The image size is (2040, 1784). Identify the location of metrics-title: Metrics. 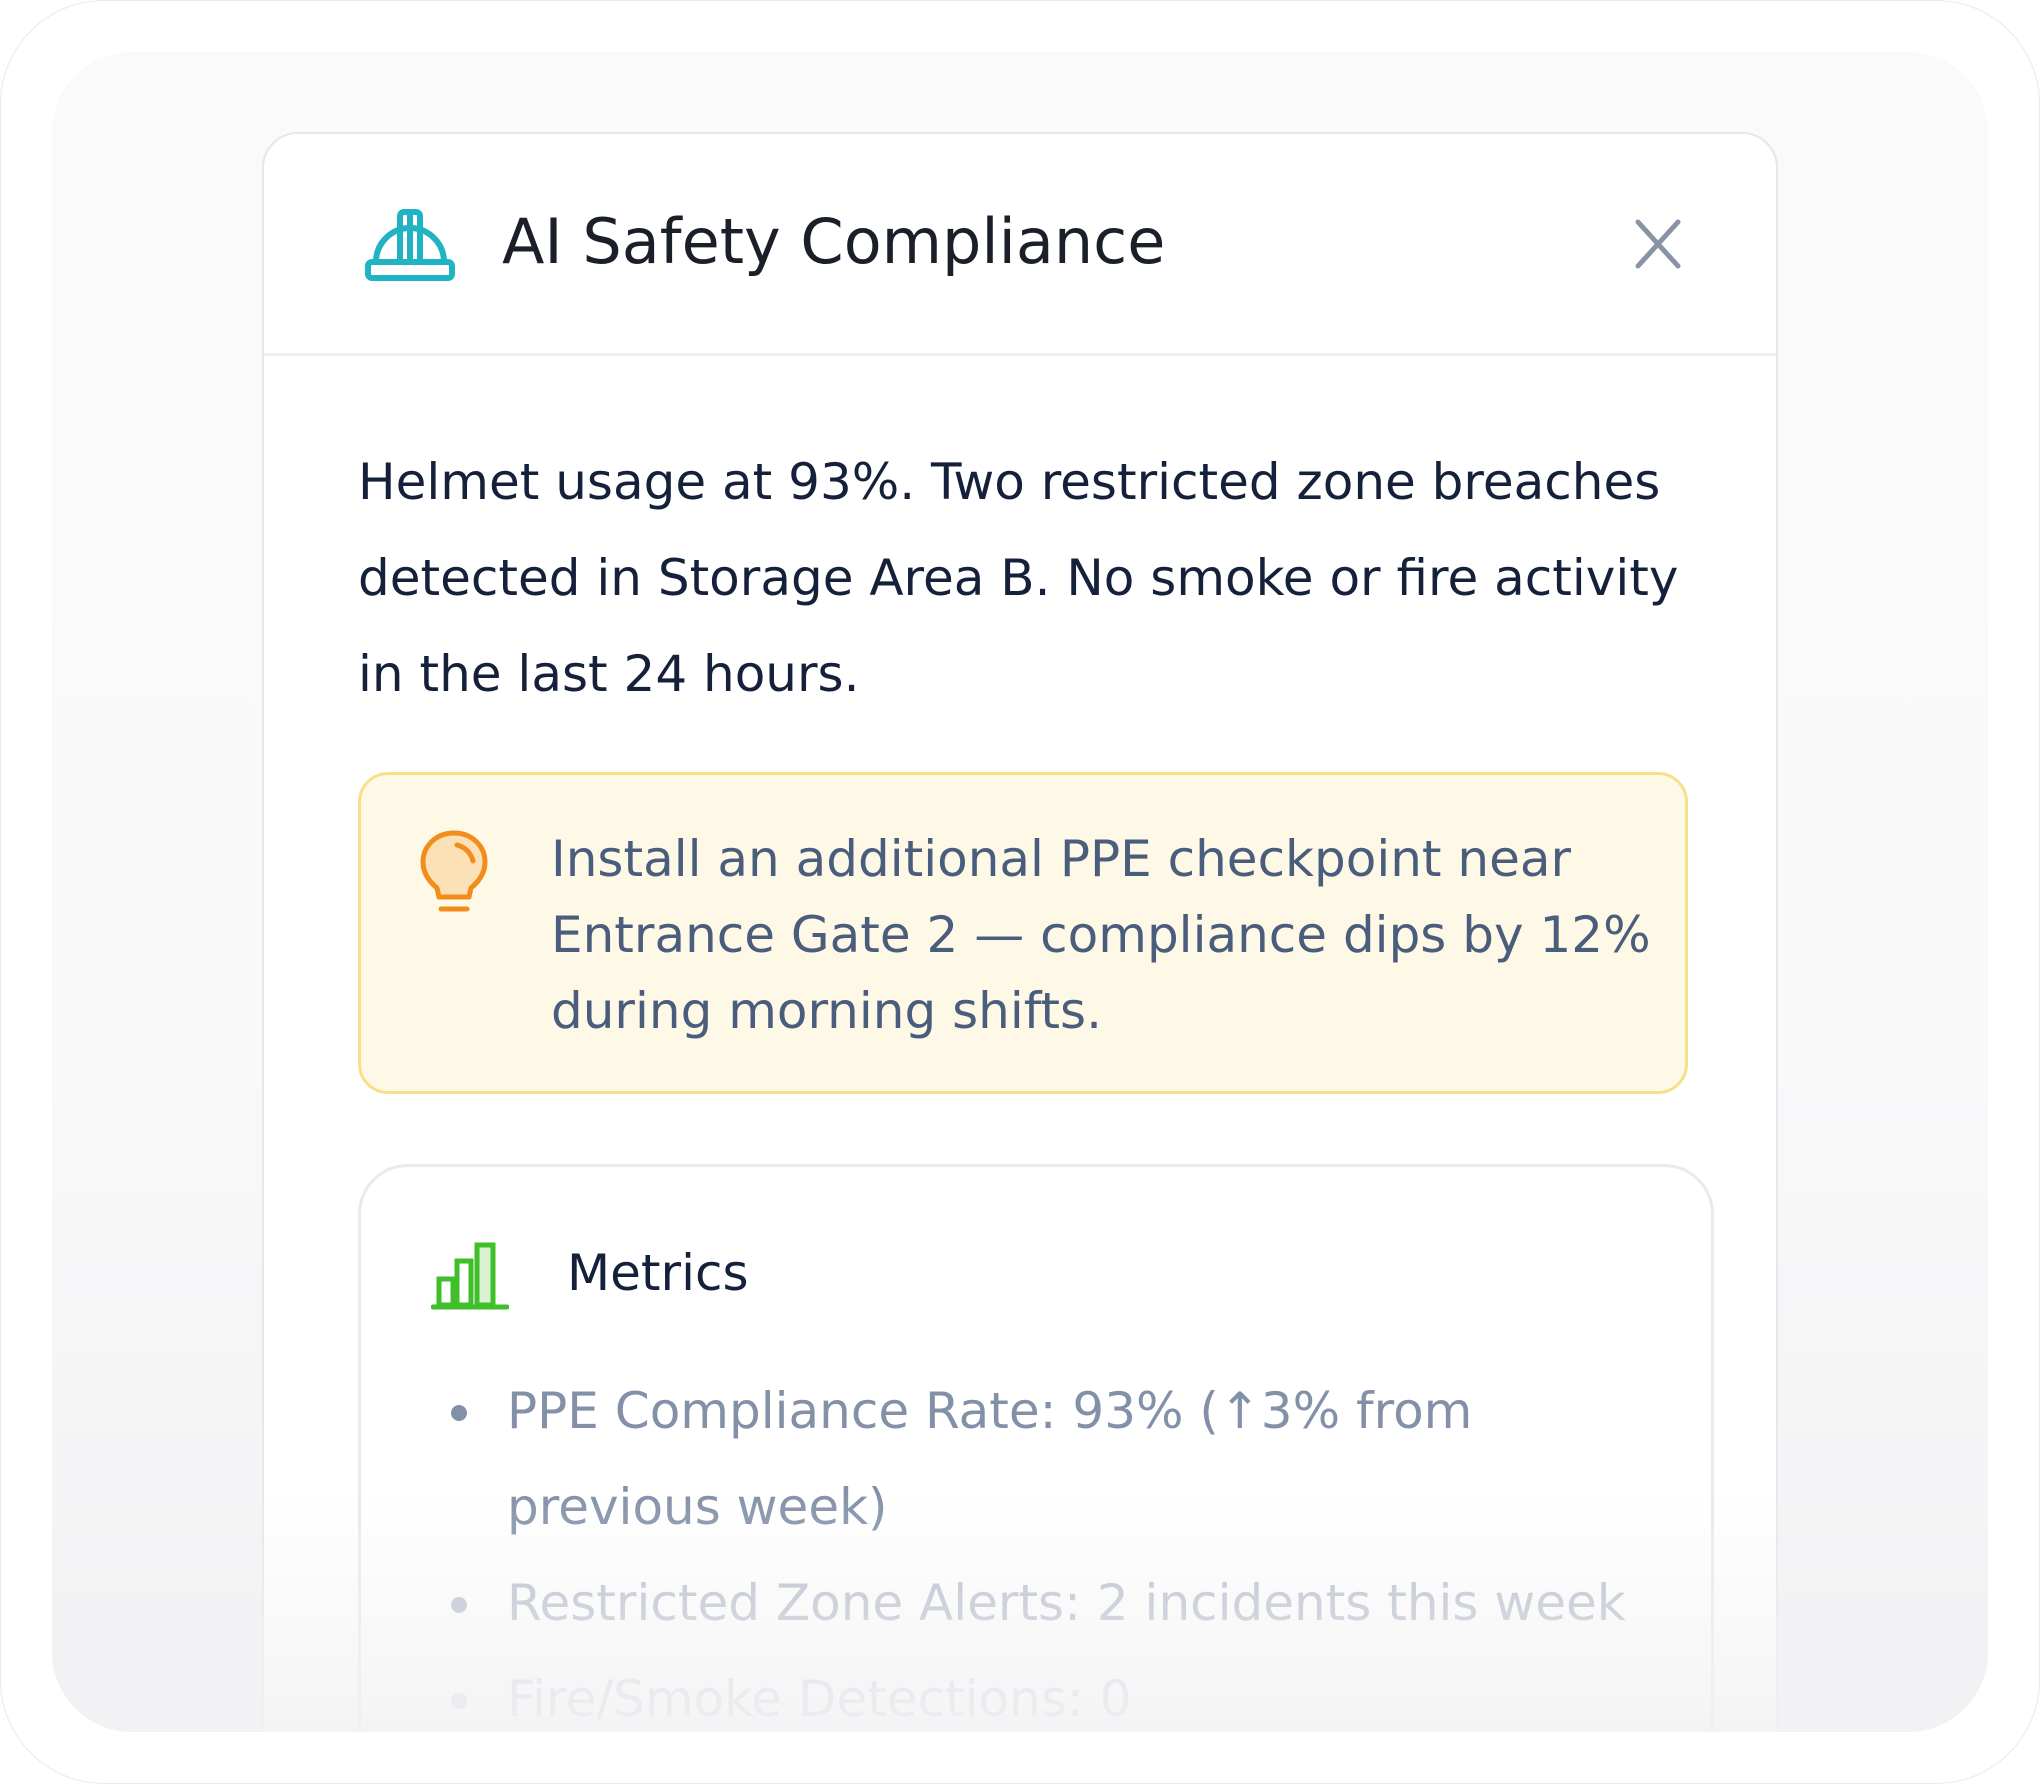
(658, 1273).